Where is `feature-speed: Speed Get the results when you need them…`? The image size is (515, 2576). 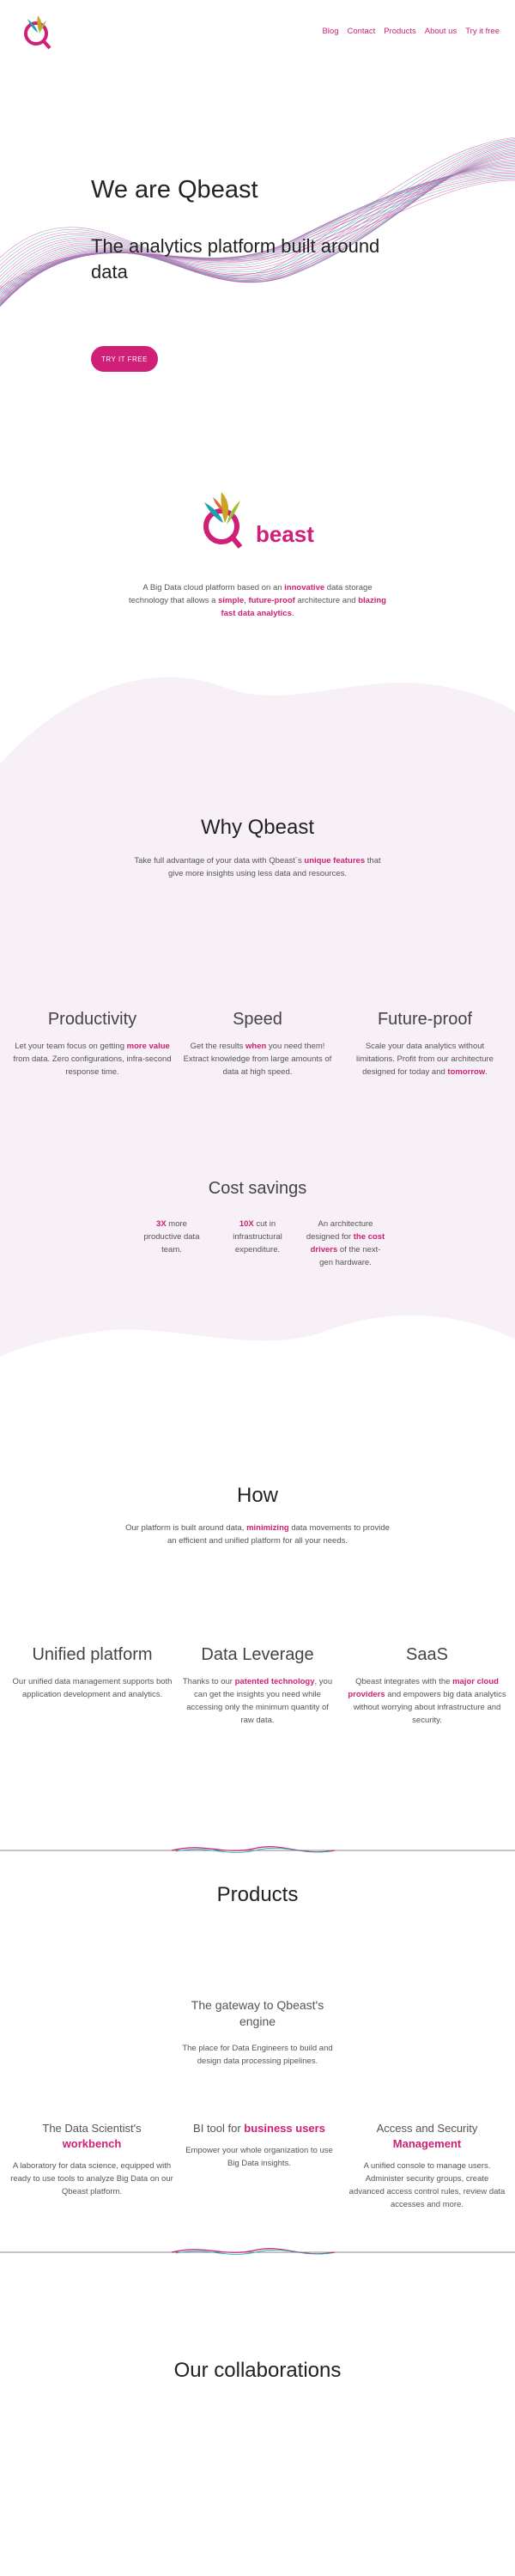
feature-speed: Speed Get the results when you need them… is located at coordinates (257, 1044).